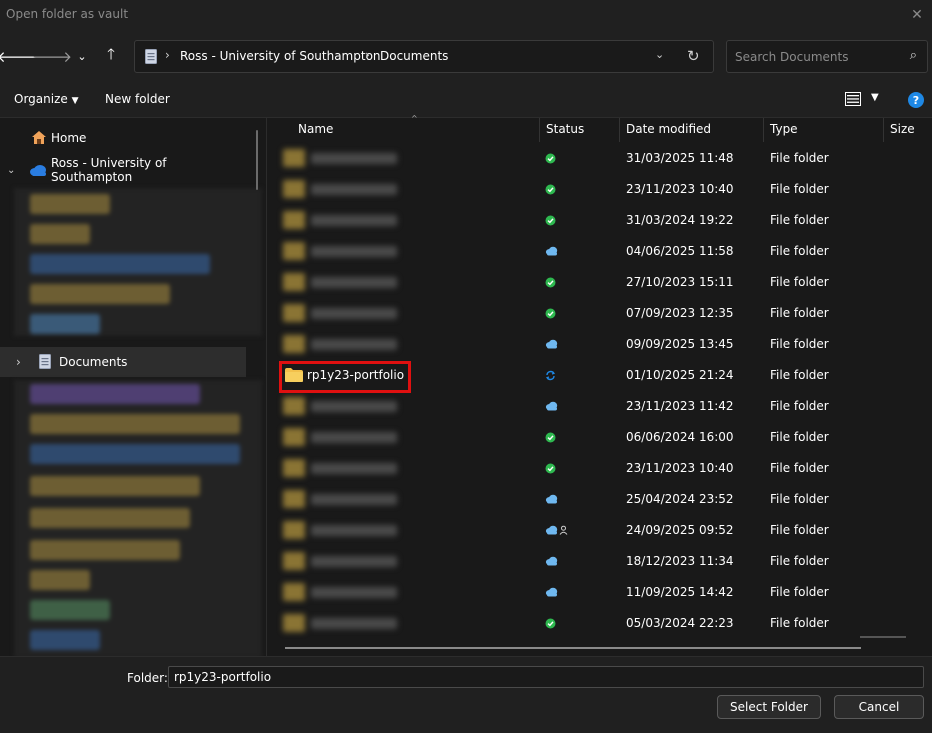 This screenshot has width=932, height=733. I want to click on address-dropdown-chevron-icon: ⌄, so click(659, 54).